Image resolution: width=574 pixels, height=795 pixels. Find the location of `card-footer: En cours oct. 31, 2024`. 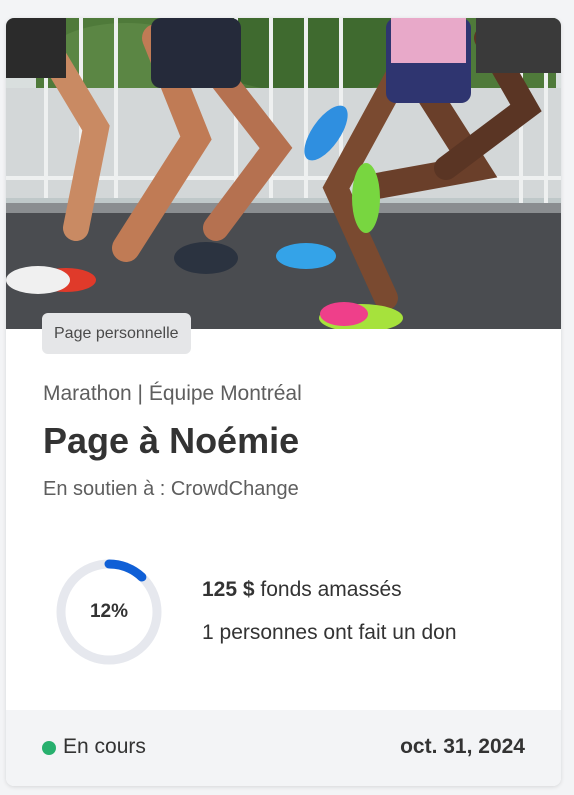

card-footer: En cours oct. 31, 2024 is located at coordinates (283, 748).